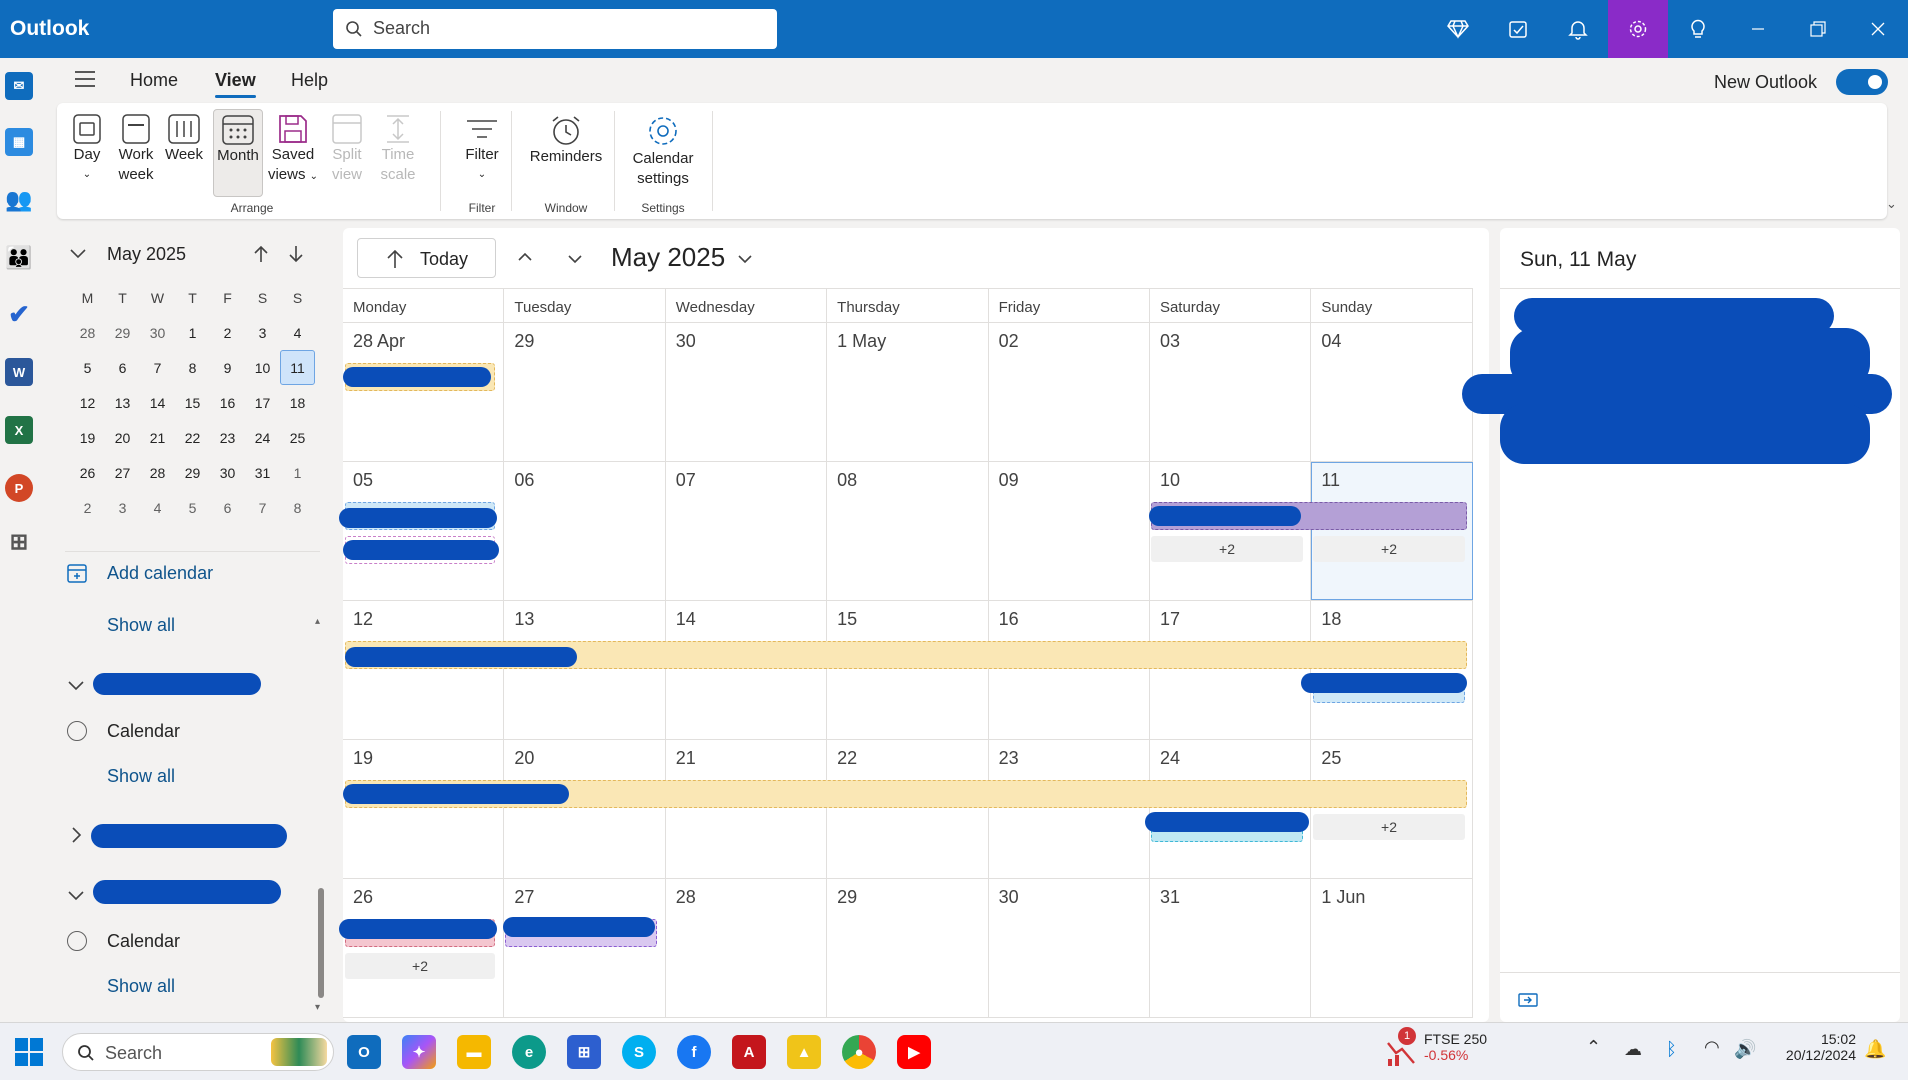 The height and width of the screenshot is (1080, 1908). What do you see at coordinates (19, 142) in the screenshot?
I see `calendar-app-icon: ▦` at bounding box center [19, 142].